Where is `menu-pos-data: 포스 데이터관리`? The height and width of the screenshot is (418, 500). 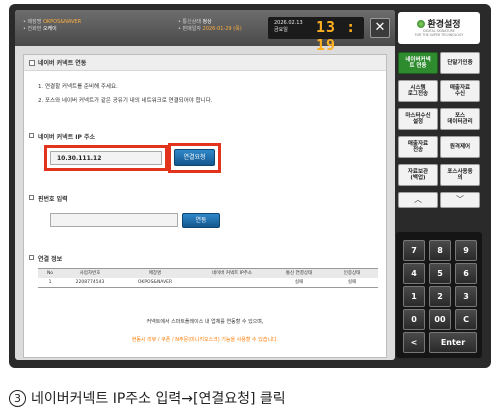
menu-pos-data: 포스 데이터관리 is located at coordinates (460, 119).